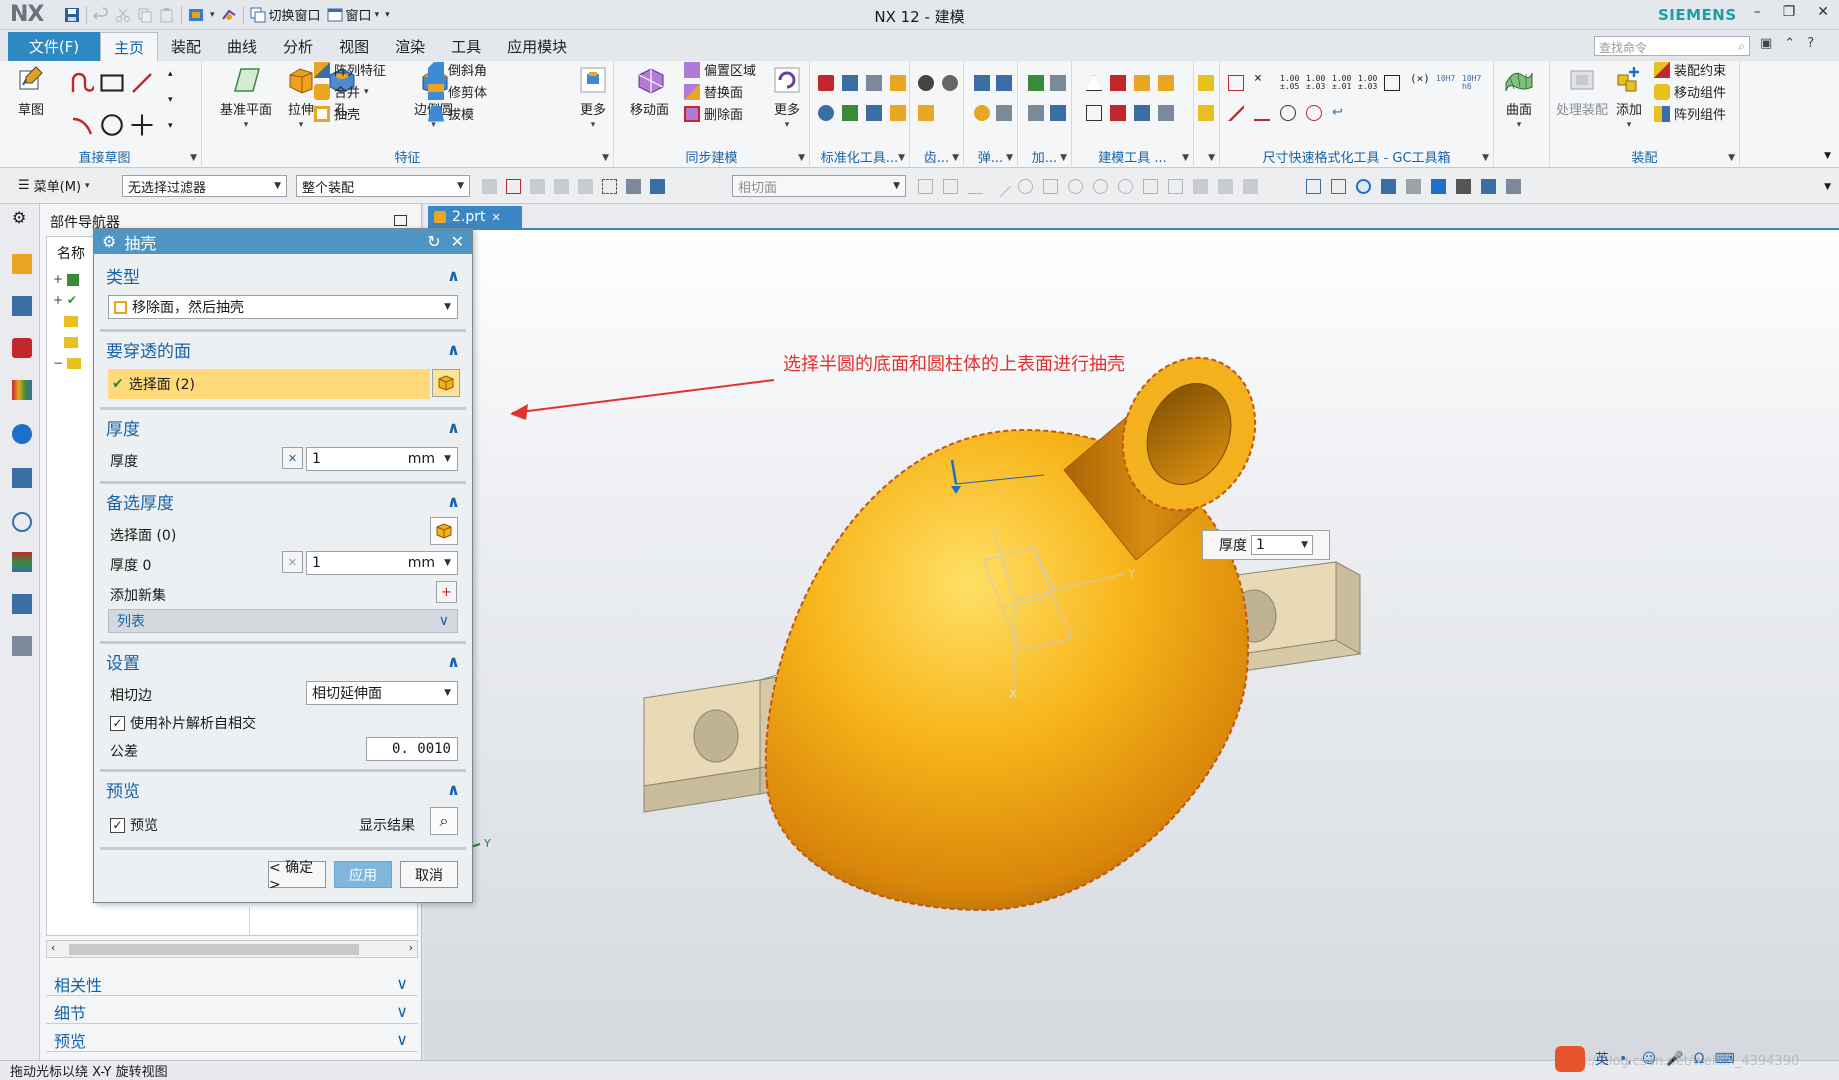 The height and width of the screenshot is (1080, 1839). What do you see at coordinates (353, 14) in the screenshot?
I see `window-menu-button: 窗口 ▾` at bounding box center [353, 14].